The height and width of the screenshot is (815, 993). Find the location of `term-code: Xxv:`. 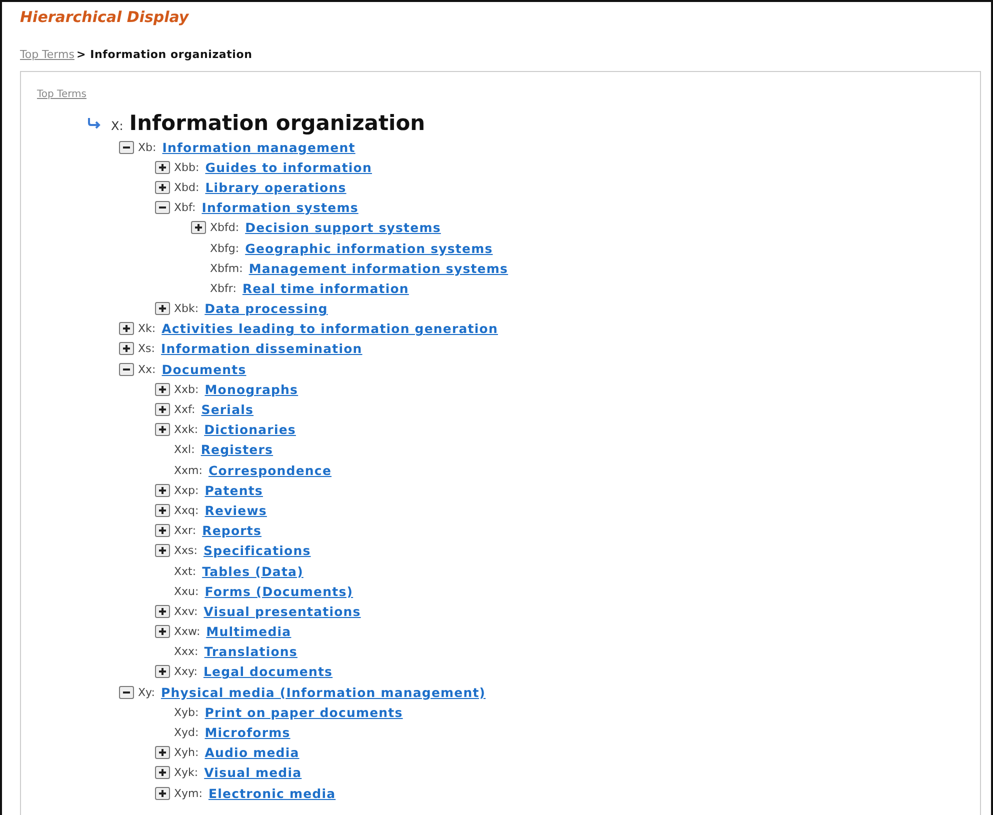

term-code: Xxv: is located at coordinates (186, 611).